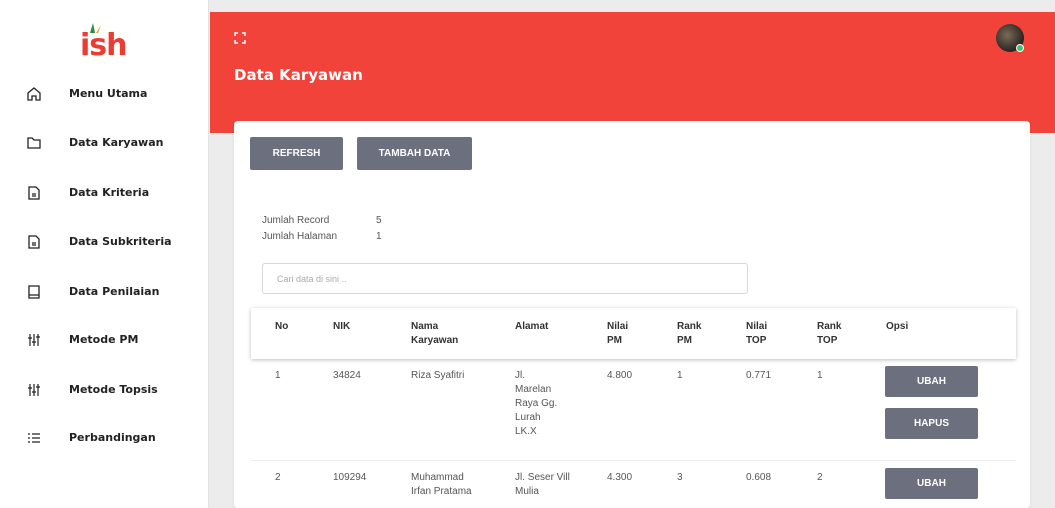  What do you see at coordinates (689, 333) in the screenshot?
I see `column-header-rank-pm: Rank PM` at bounding box center [689, 333].